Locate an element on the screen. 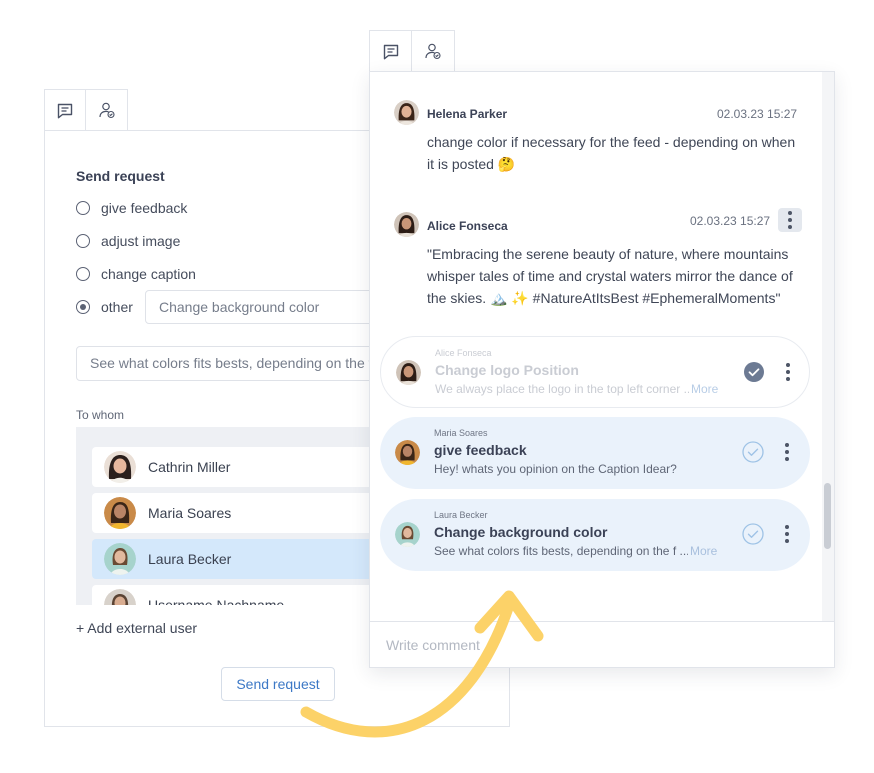  request-title: Change logo Position is located at coordinates (507, 370).